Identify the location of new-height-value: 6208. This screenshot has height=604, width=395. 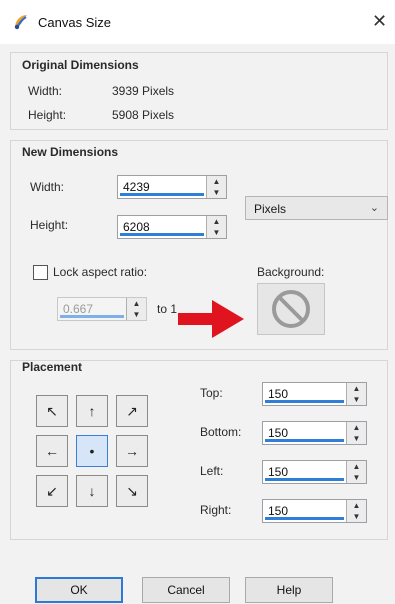
(136, 227).